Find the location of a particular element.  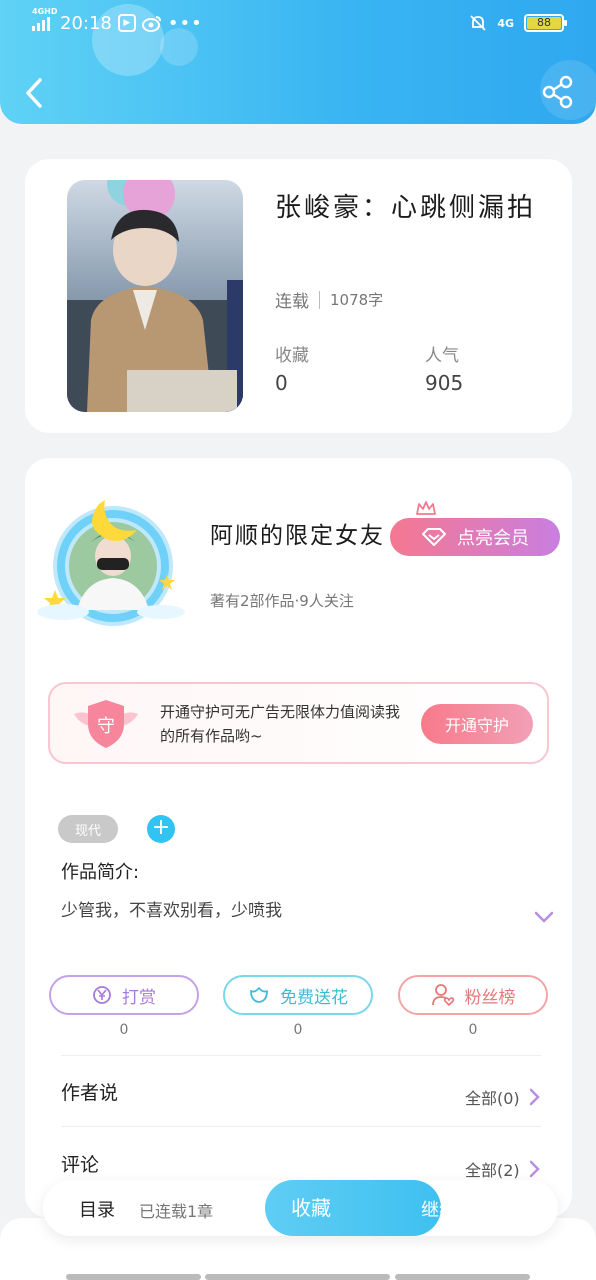

mute-icon is located at coordinates (478, 23).